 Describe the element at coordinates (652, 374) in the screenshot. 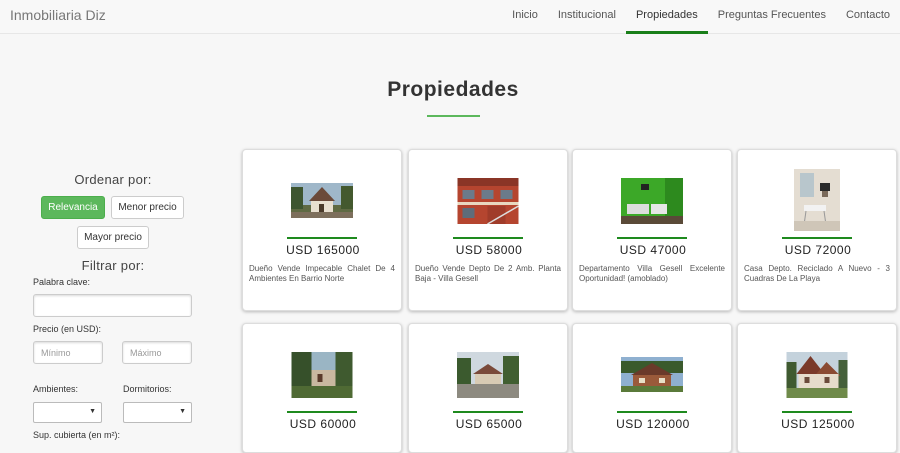

I see `wooden-house-photo` at that location.